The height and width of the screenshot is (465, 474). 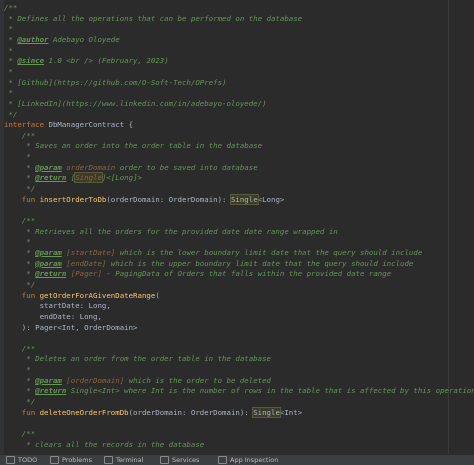 I want to click on code-line: ): Pager<Int, OrderDomain>, so click(x=226, y=327).